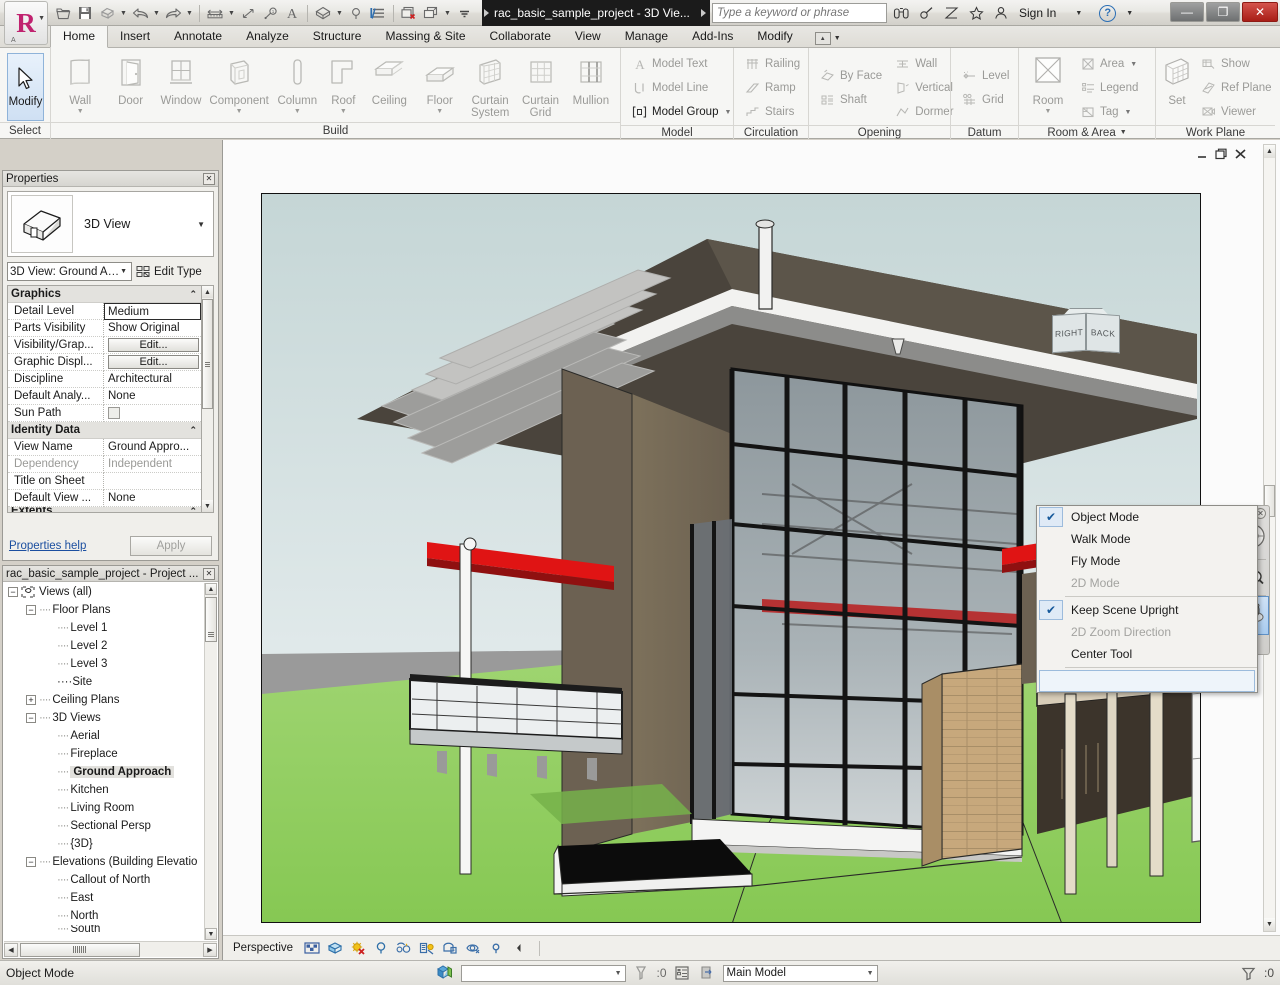  What do you see at coordinates (1177, 79) in the screenshot?
I see `set-workplane-button: Set` at bounding box center [1177, 79].